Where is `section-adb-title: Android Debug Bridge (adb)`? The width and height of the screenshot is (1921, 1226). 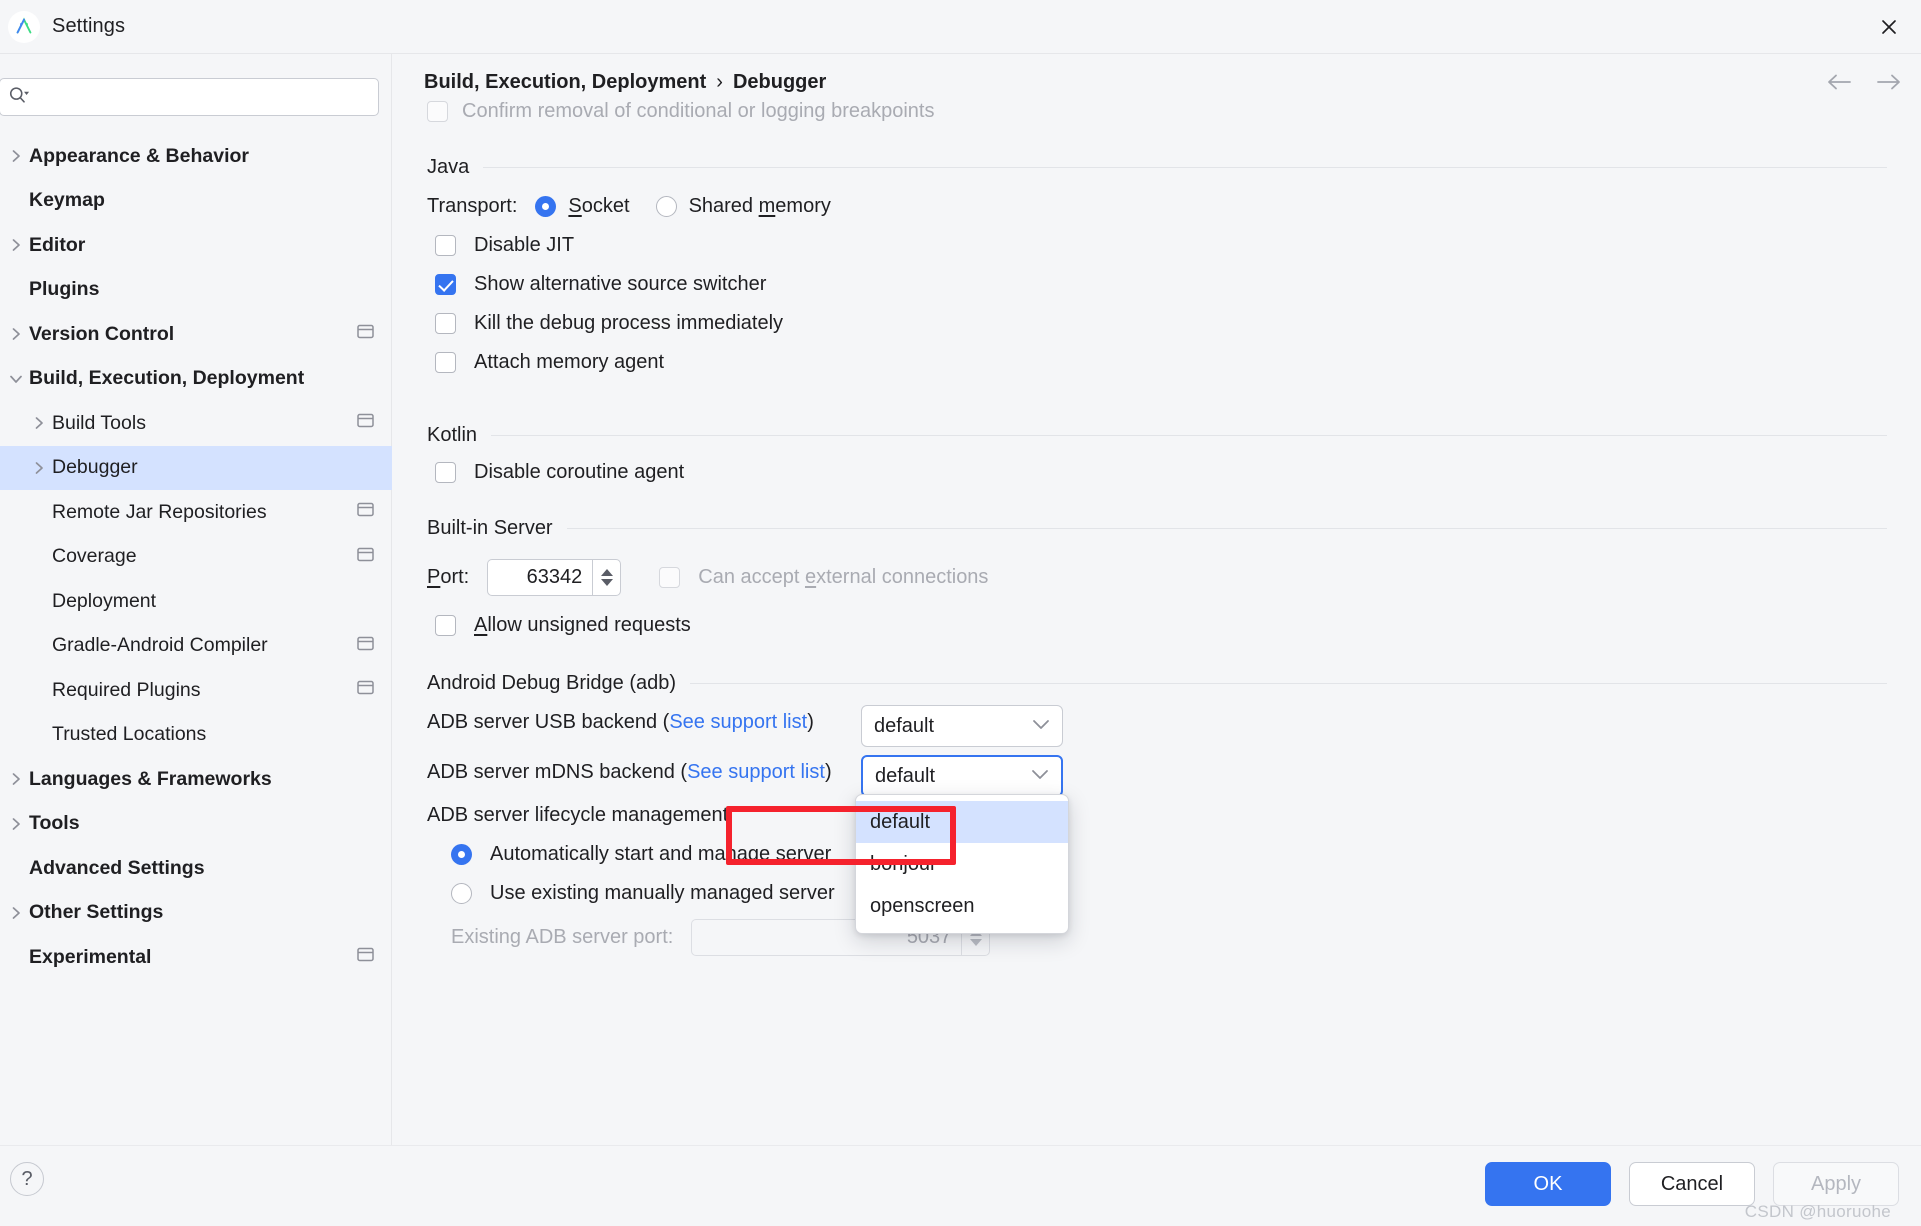
section-adb-title: Android Debug Bridge (adb) is located at coordinates (552, 683).